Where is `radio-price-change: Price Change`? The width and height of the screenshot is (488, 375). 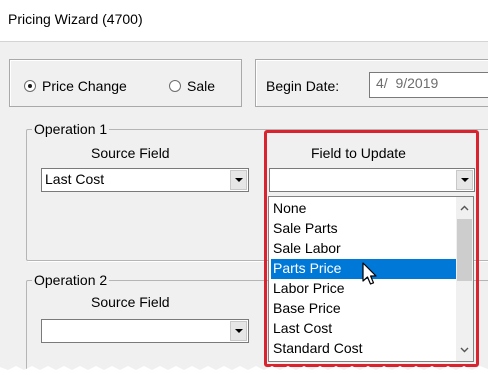
radio-price-change: Price Change is located at coordinates (75, 86).